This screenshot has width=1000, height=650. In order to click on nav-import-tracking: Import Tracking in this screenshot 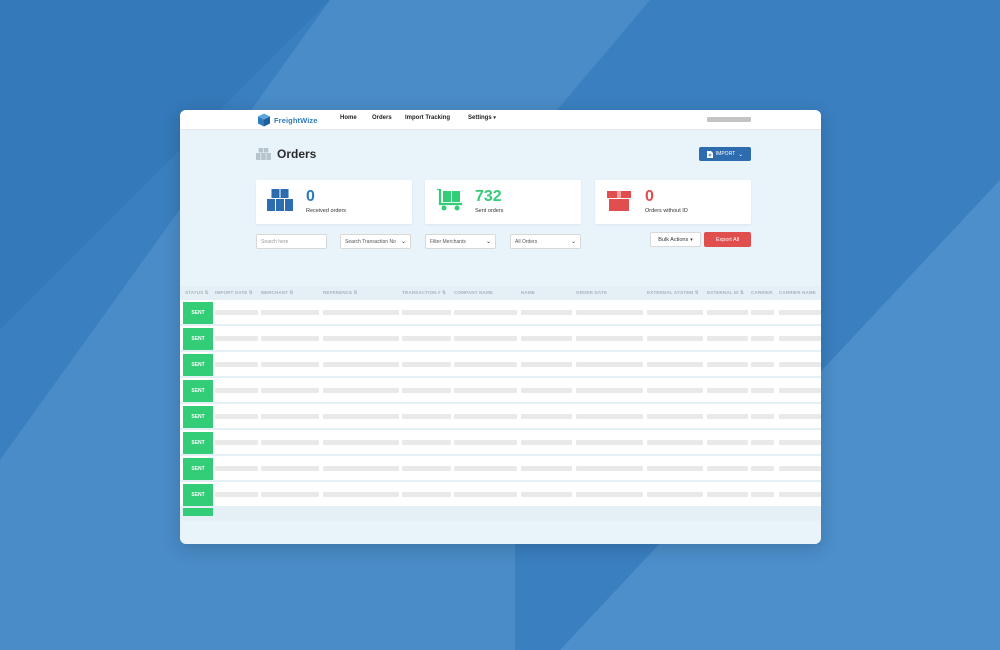, I will do `click(427, 118)`.